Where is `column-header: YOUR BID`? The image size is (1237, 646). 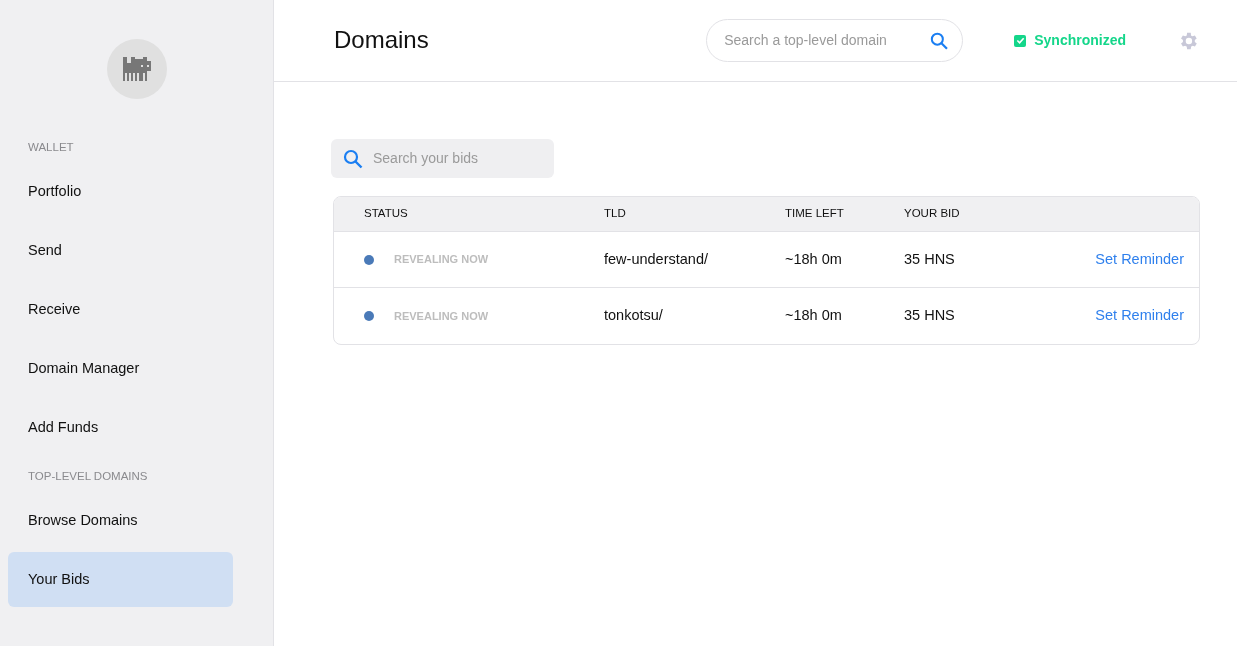
column-header: YOUR BID is located at coordinates (932, 214).